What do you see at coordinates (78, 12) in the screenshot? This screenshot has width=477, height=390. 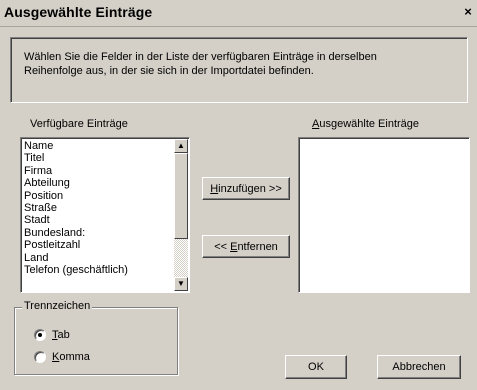 I see `window-title: Ausgewählte Einträge` at bounding box center [78, 12].